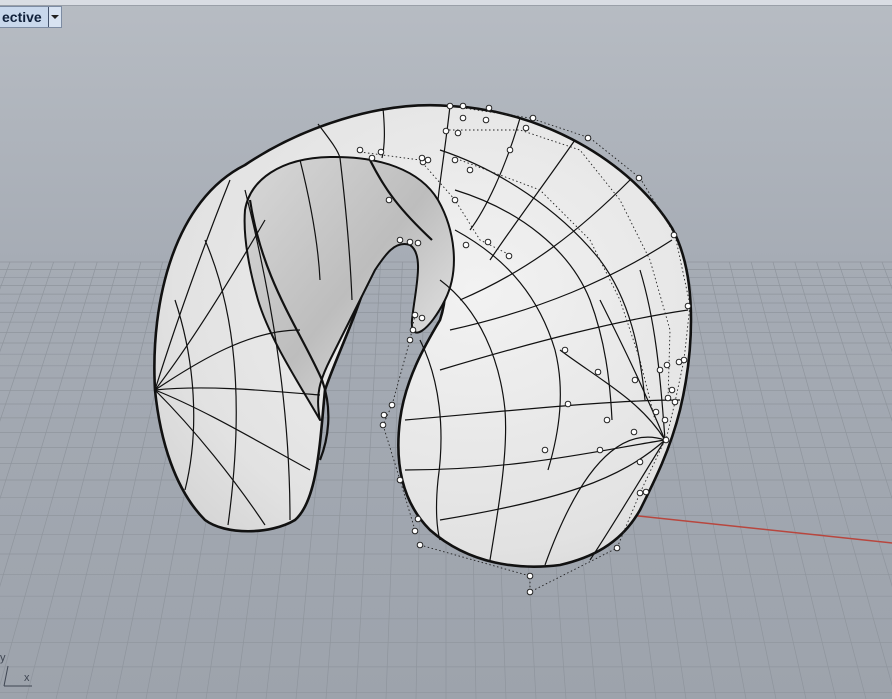  What do you see at coordinates (54, 17) in the screenshot?
I see `chevron-down-icon` at bounding box center [54, 17].